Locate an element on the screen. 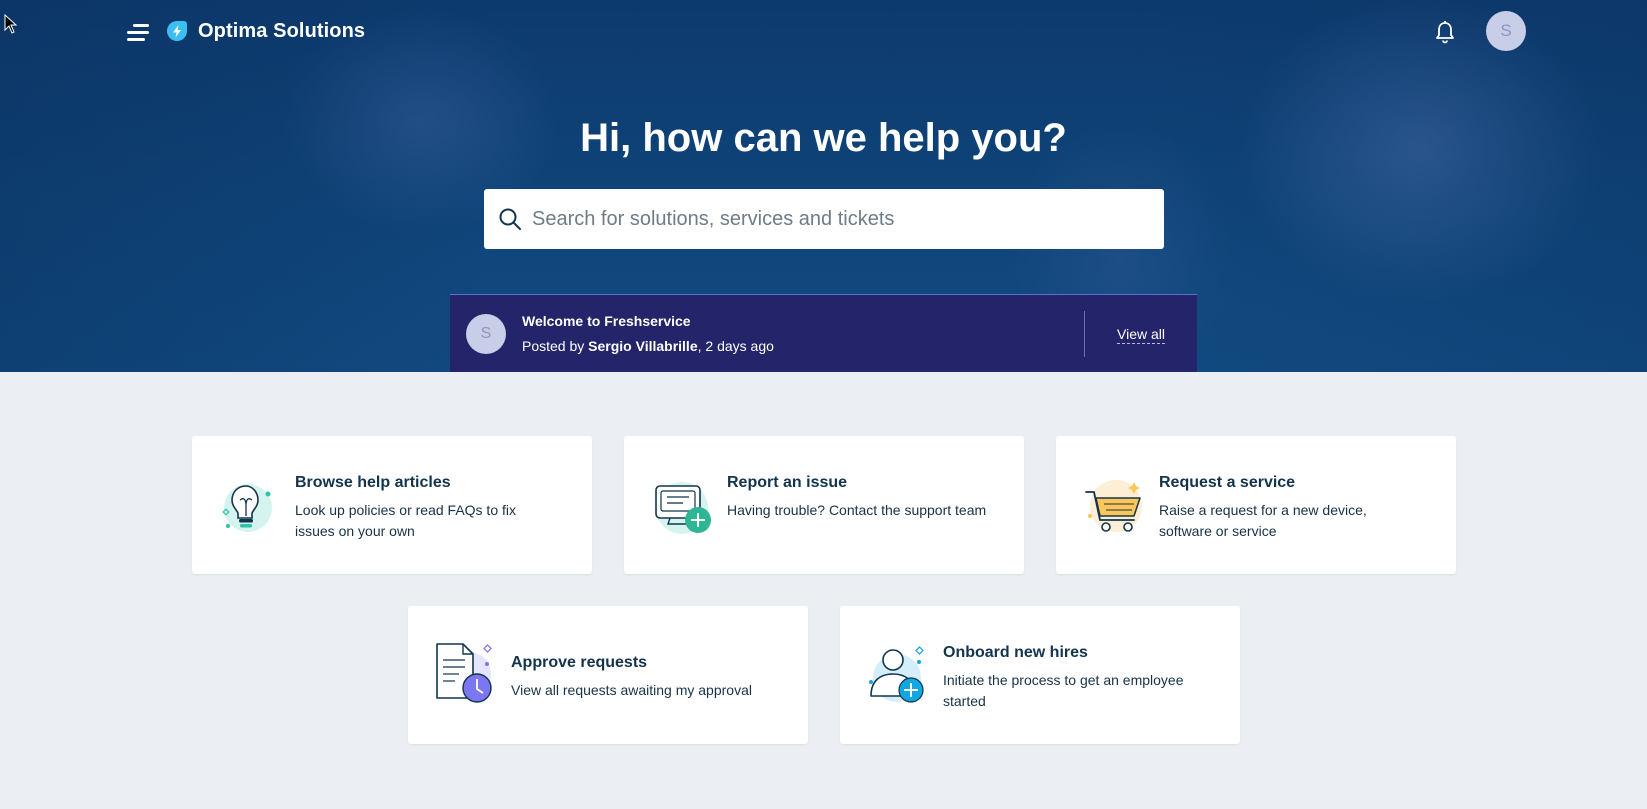 The image size is (1647, 809). search-icon is located at coordinates (510, 219).